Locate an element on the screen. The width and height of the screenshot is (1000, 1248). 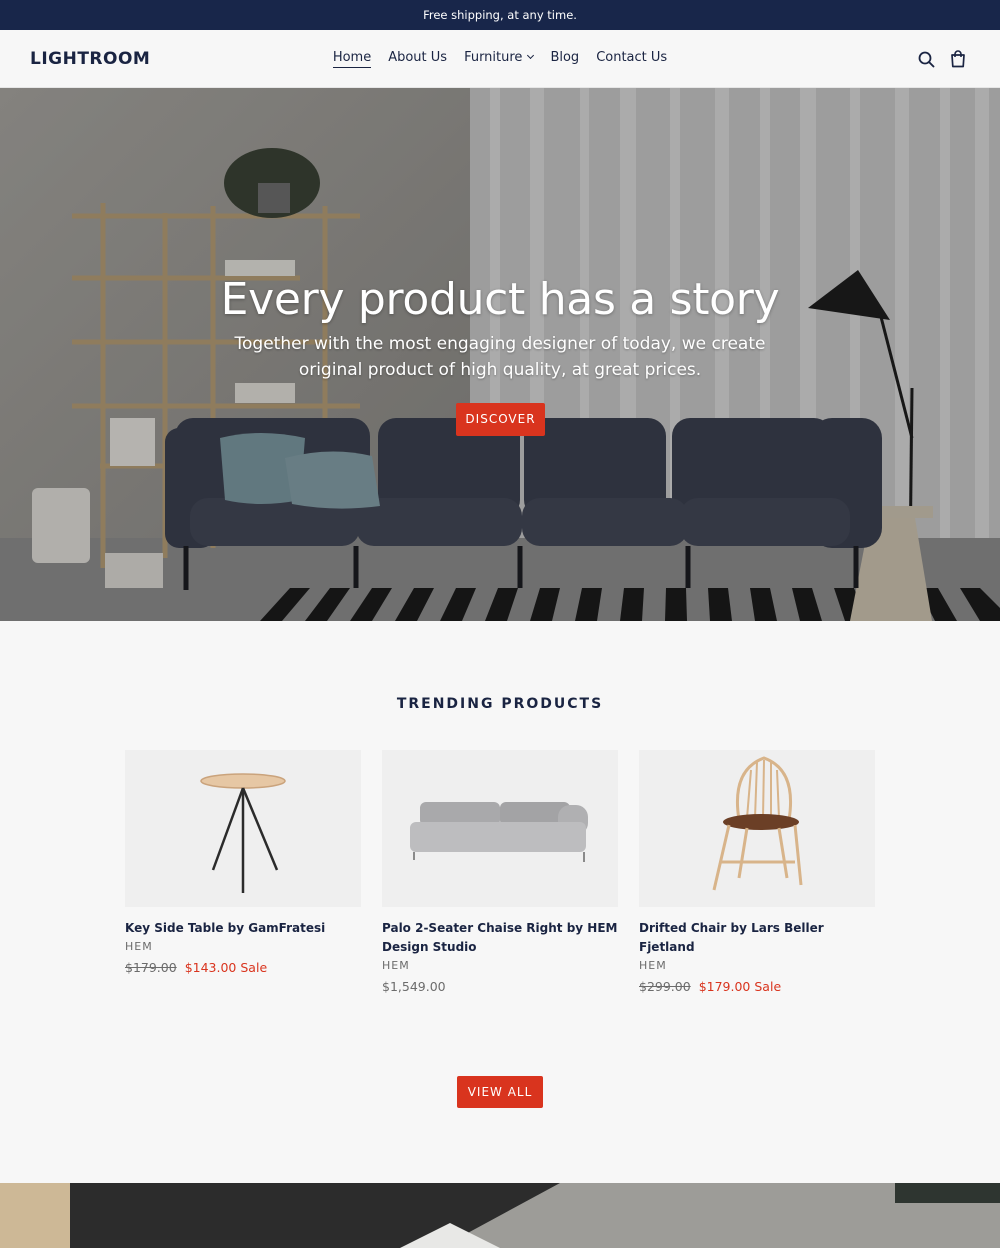
product-price: $1,549.00 is located at coordinates (500, 986).